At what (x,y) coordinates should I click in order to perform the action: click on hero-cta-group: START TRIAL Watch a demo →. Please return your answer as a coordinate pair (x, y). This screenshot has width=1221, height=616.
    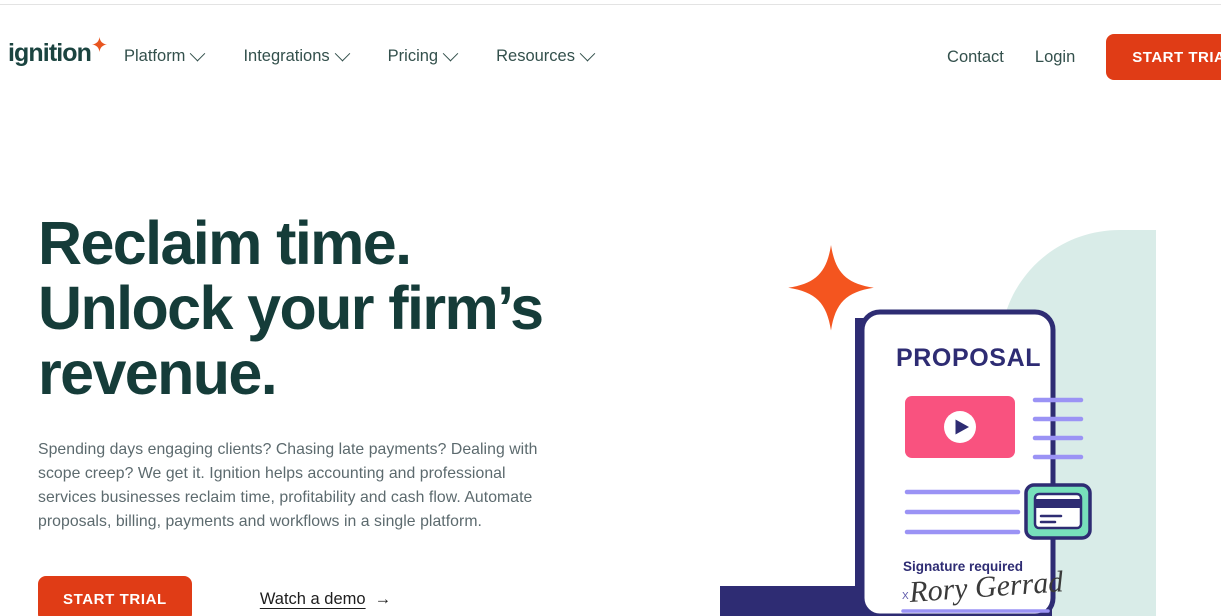
    Looking at the image, I should click on (338, 596).